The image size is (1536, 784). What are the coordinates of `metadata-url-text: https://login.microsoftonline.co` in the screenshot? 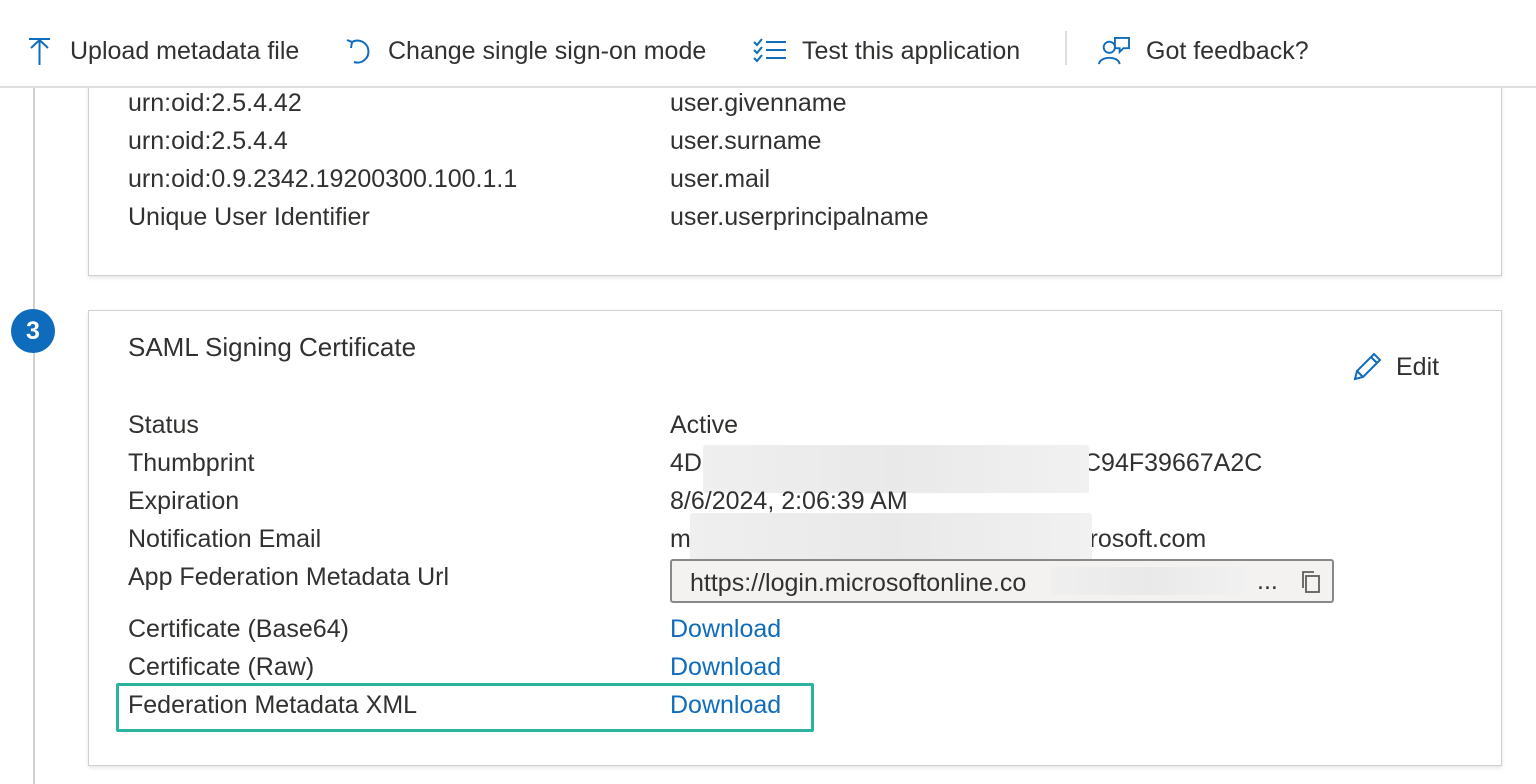 It's located at (858, 583).